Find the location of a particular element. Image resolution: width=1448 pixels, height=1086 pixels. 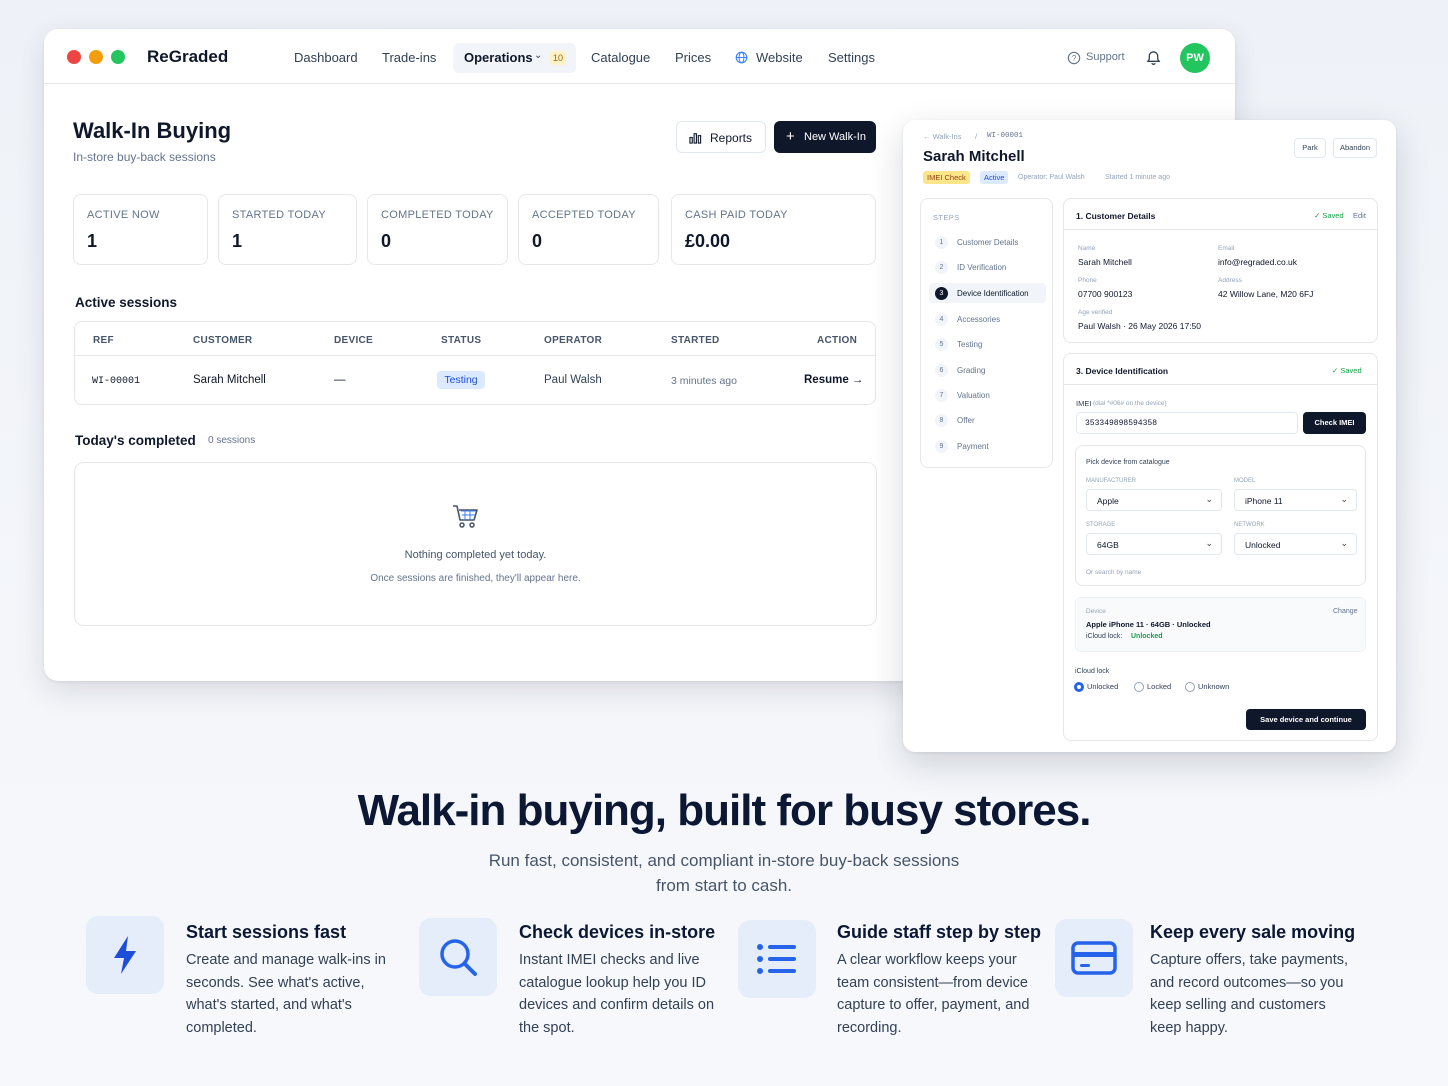

nav-settings: Settings is located at coordinates (851, 57).